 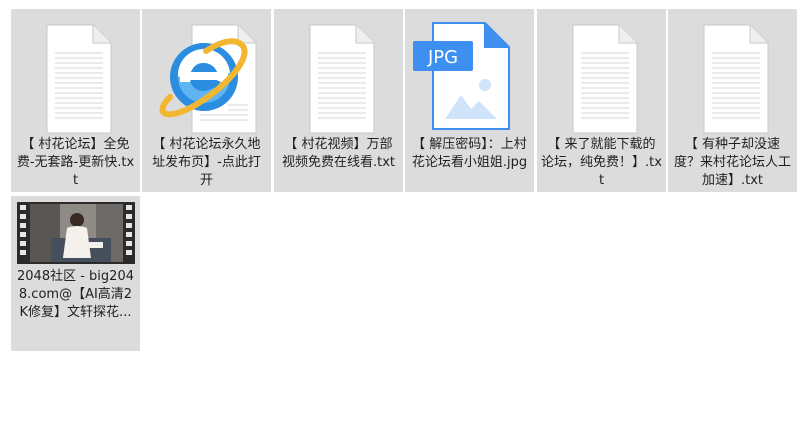 What do you see at coordinates (469, 75) in the screenshot?
I see `jpg-file-icon: JPG` at bounding box center [469, 75].